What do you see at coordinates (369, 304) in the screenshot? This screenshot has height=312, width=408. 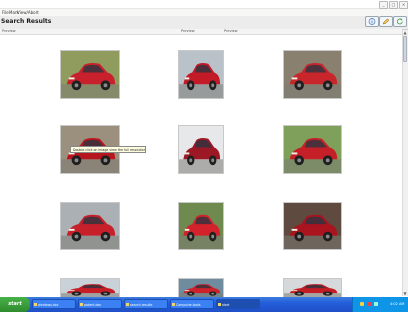 I see `security-icon` at bounding box center [369, 304].